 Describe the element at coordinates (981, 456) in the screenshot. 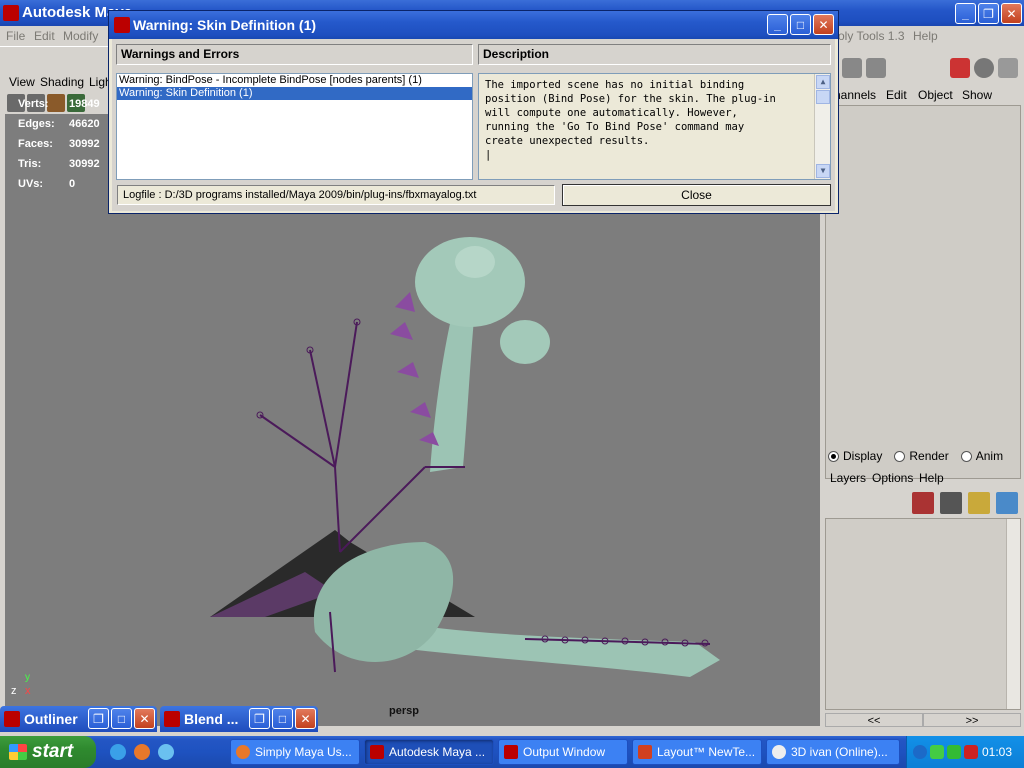

I see `radio-anim: Anim` at that location.